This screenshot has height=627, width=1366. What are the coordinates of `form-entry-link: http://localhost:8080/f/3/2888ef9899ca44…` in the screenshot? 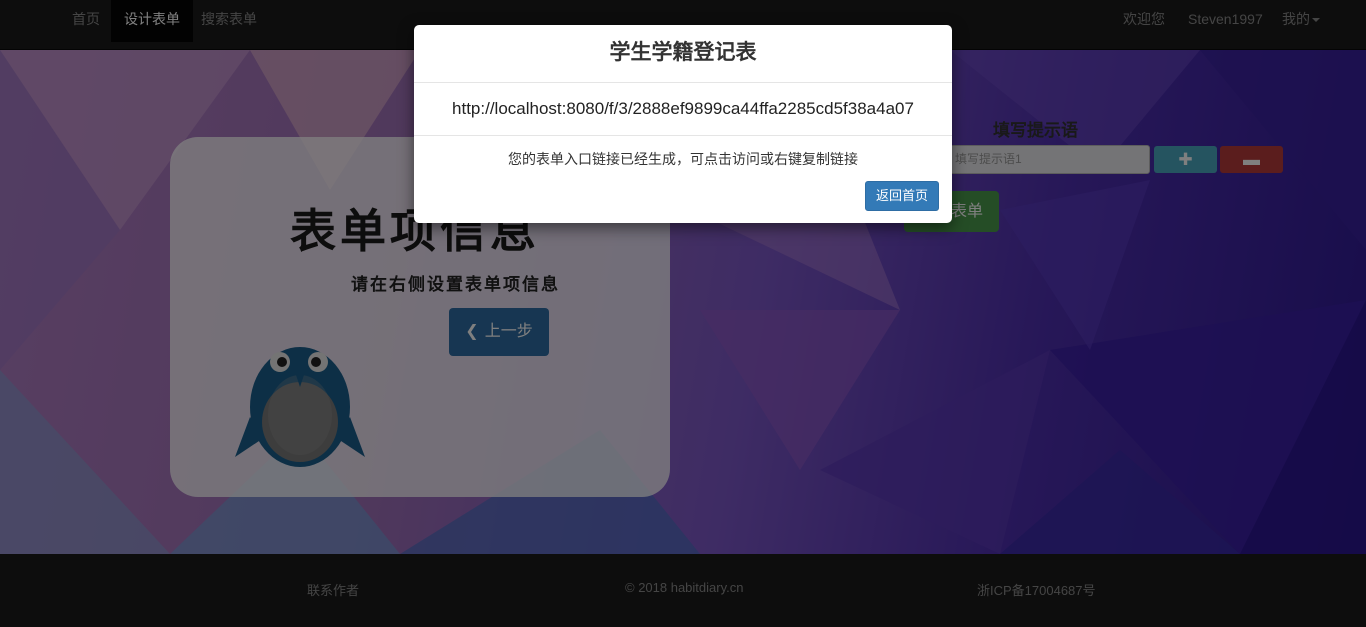 It's located at (683, 109).